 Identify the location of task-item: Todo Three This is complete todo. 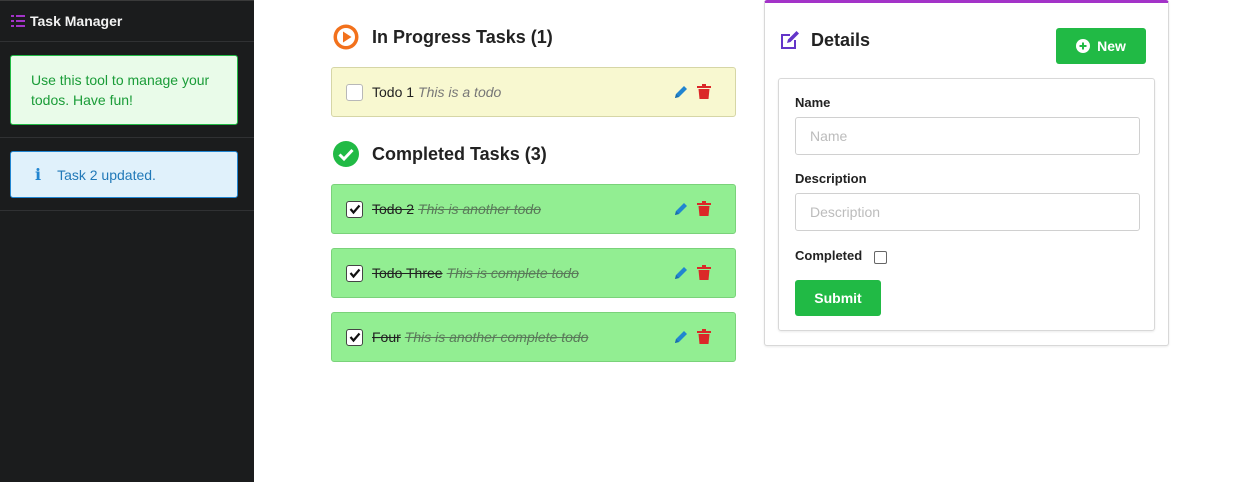
(533, 273).